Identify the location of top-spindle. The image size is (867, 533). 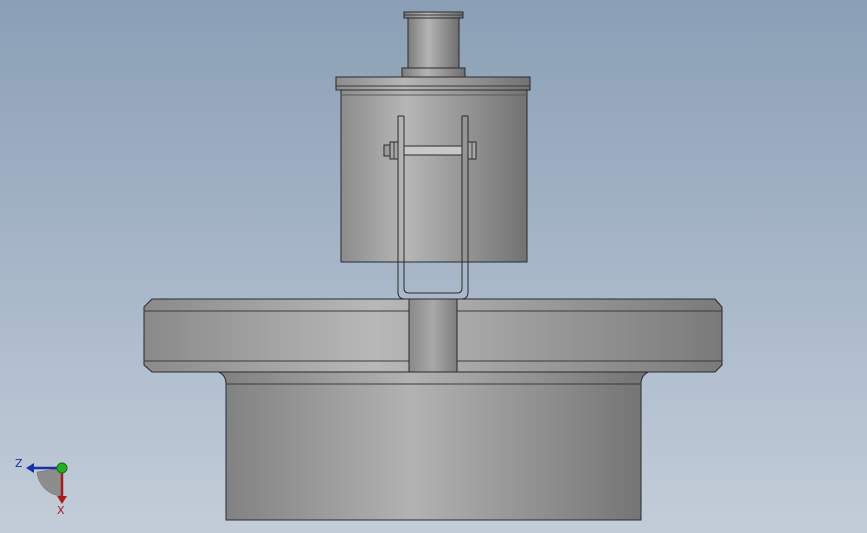
(433, 44).